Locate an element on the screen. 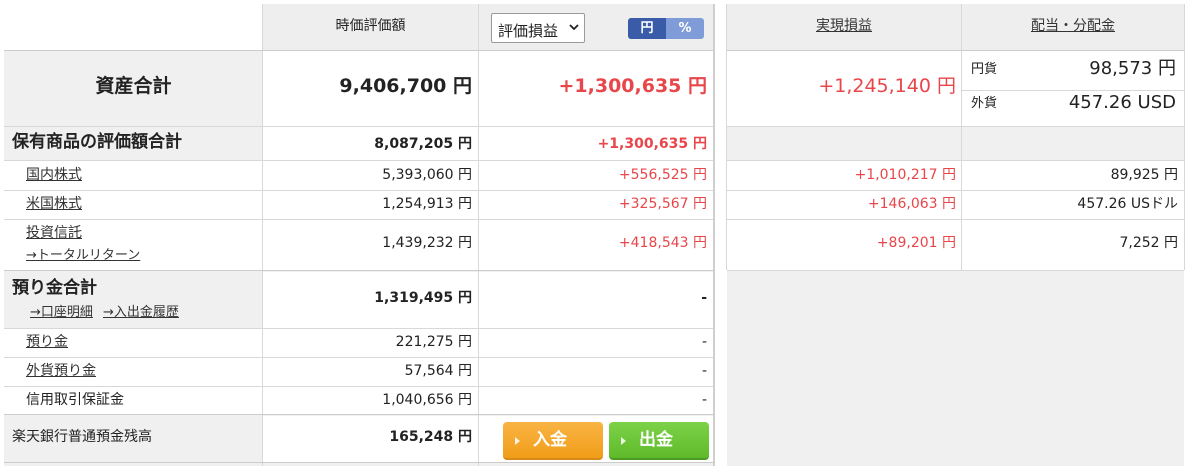 The width and height of the screenshot is (1187, 466). deposit-row-valuation: 221,275 円 is located at coordinates (433, 342).